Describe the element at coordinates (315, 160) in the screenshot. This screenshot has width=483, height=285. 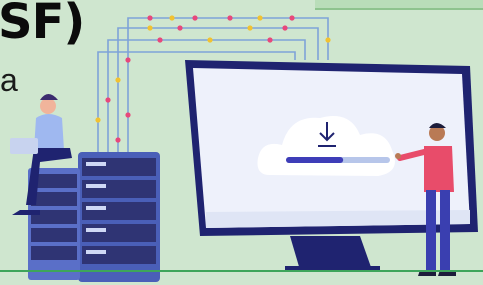
I see `progress-fill` at that location.